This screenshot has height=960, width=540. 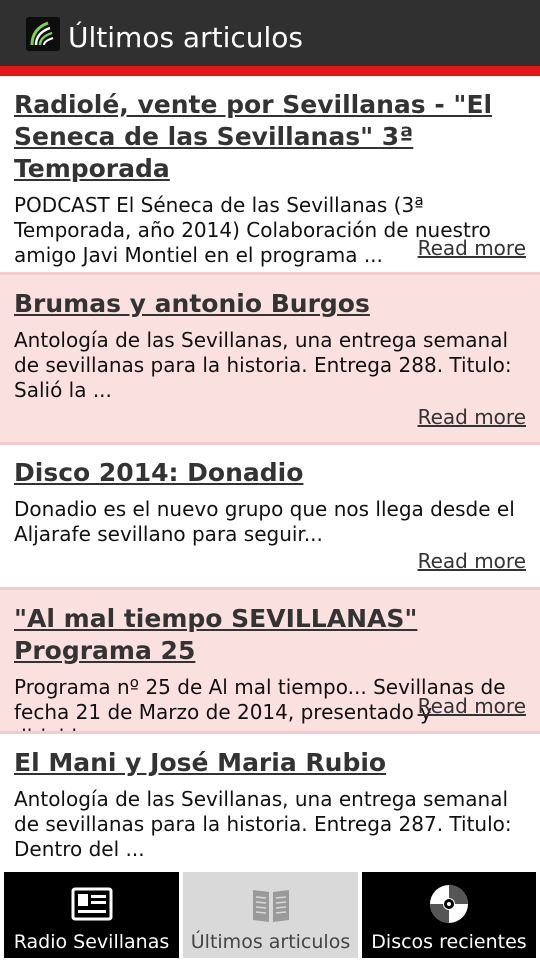 I want to click on tab-ultimos-articulos: Últimos articulos, so click(x=270, y=915).